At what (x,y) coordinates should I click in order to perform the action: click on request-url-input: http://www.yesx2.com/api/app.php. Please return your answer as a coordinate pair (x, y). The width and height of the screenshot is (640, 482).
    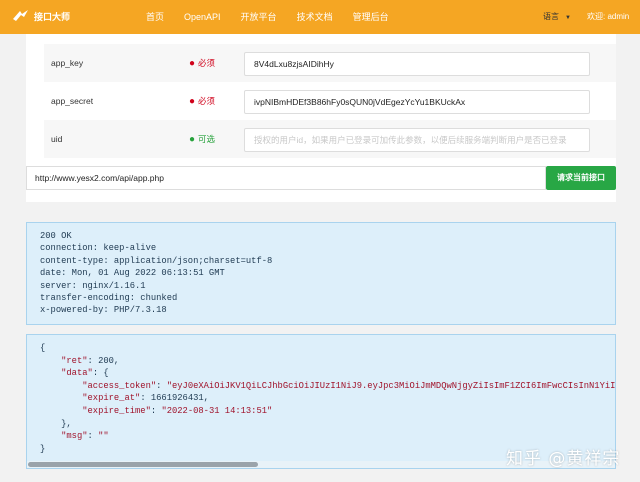
    Looking at the image, I should click on (286, 178).